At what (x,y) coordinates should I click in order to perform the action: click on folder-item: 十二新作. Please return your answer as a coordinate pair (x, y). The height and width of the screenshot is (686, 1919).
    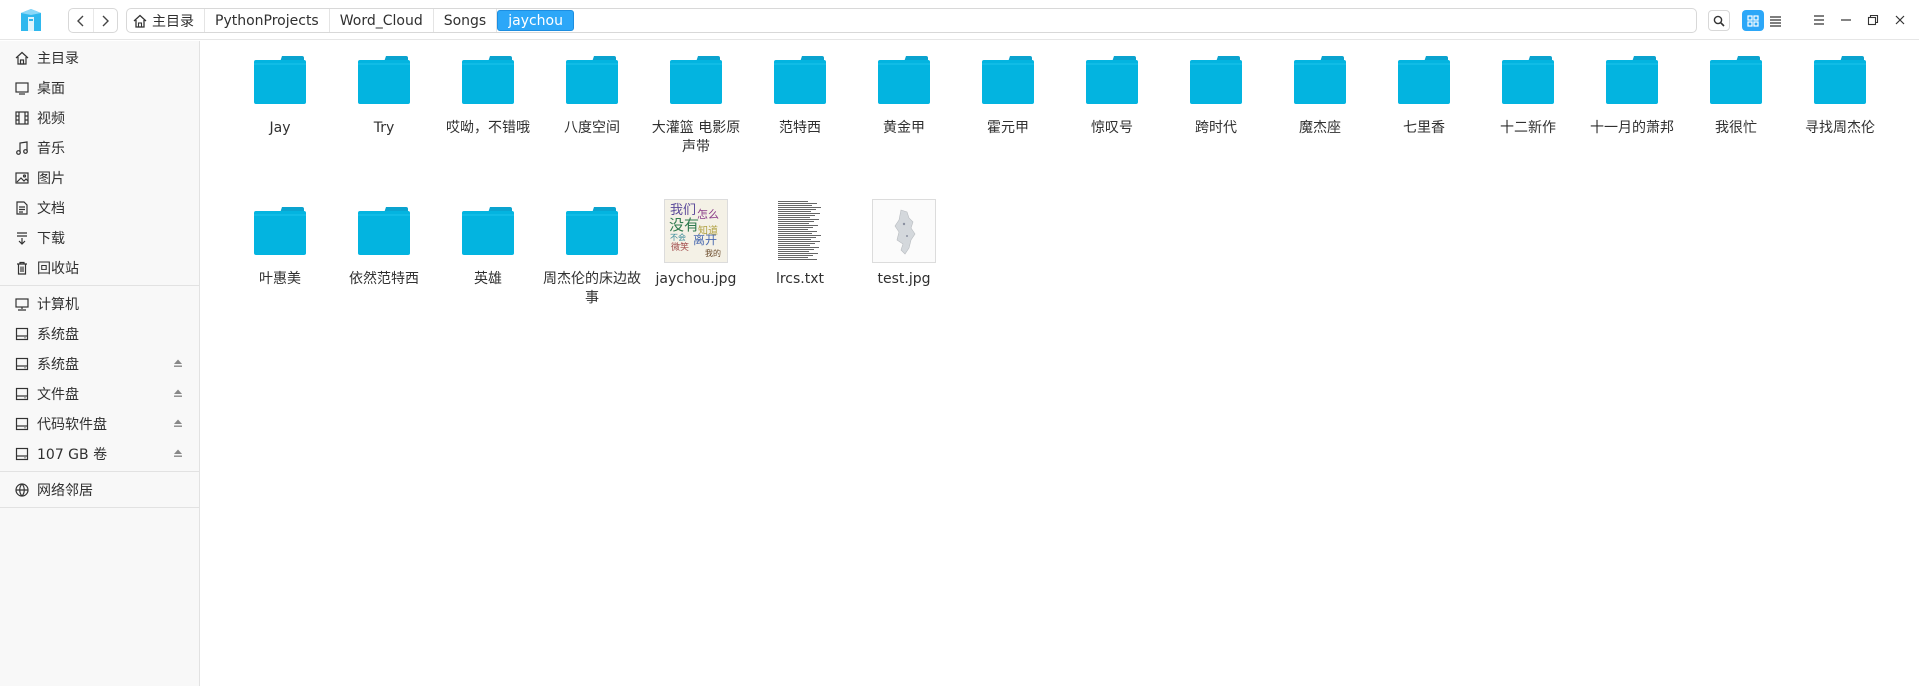
    Looking at the image, I should click on (1528, 91).